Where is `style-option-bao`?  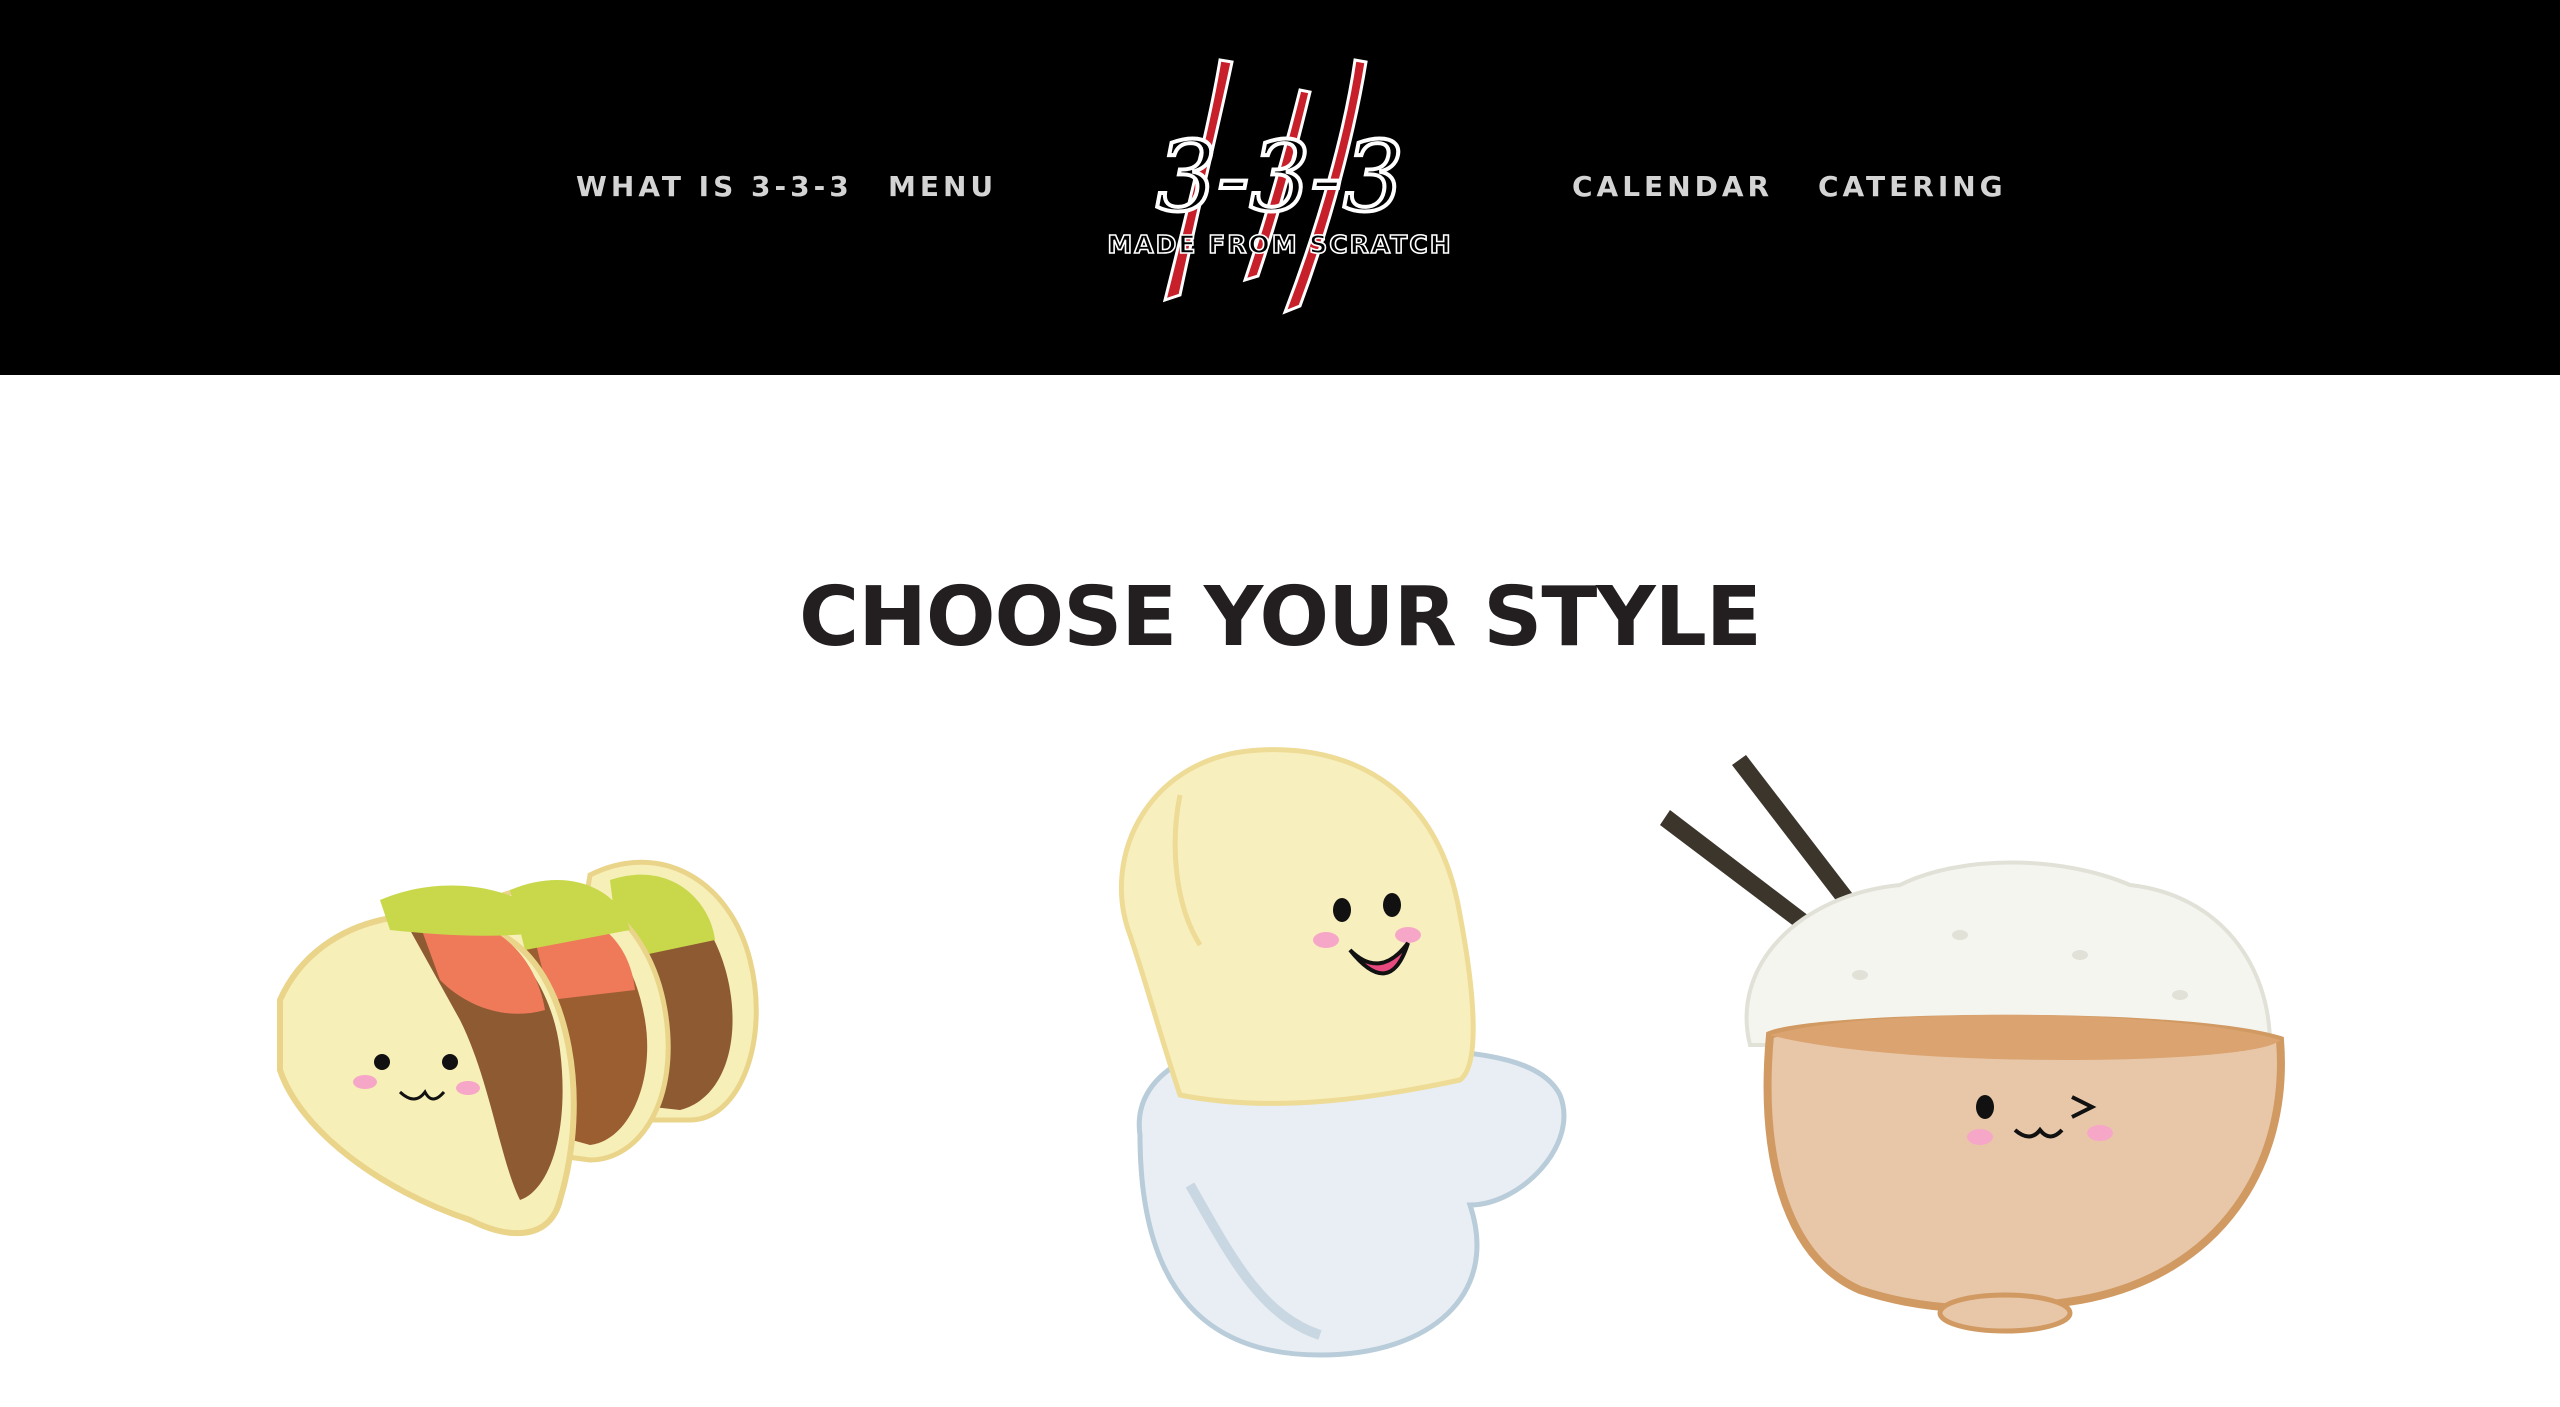
style-option-bao is located at coordinates (1320, 1050).